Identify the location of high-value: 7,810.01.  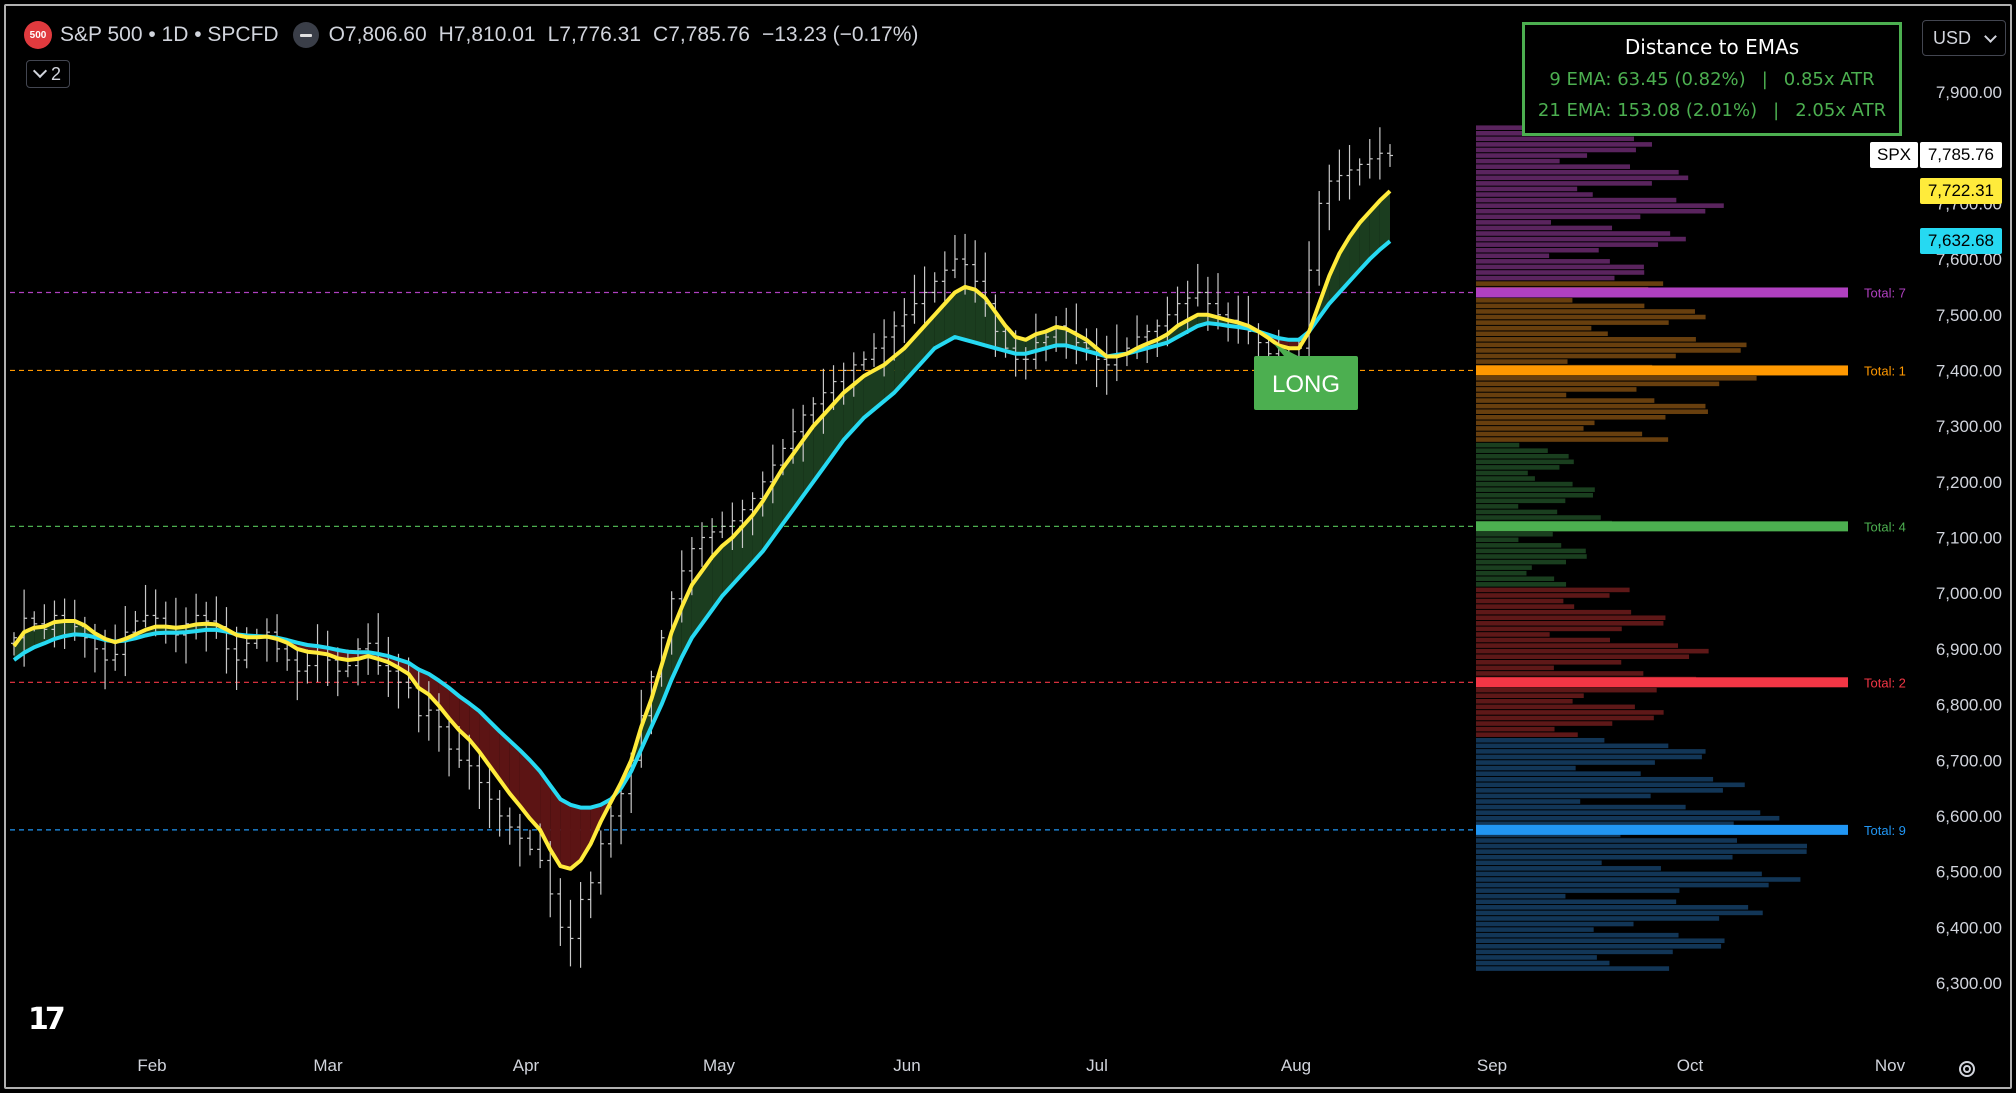
(494, 34).